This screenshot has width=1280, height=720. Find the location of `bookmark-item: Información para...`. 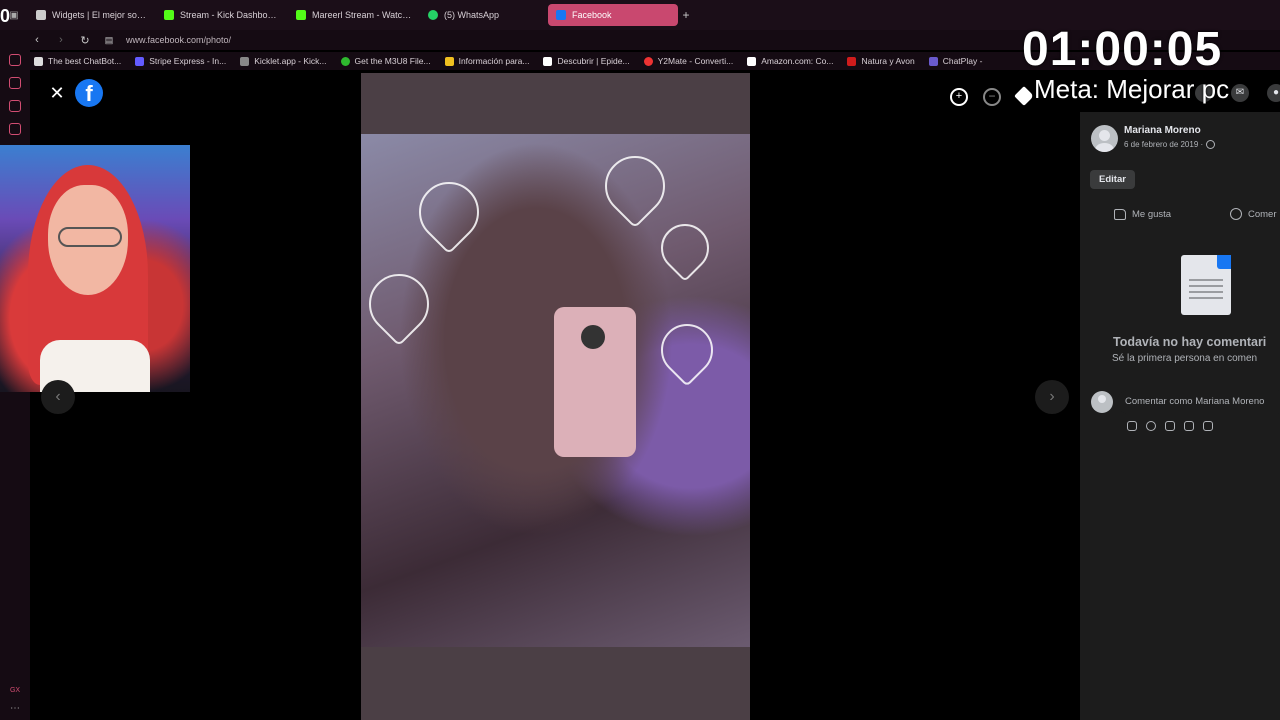

bookmark-item: Información para... is located at coordinates (486, 61).